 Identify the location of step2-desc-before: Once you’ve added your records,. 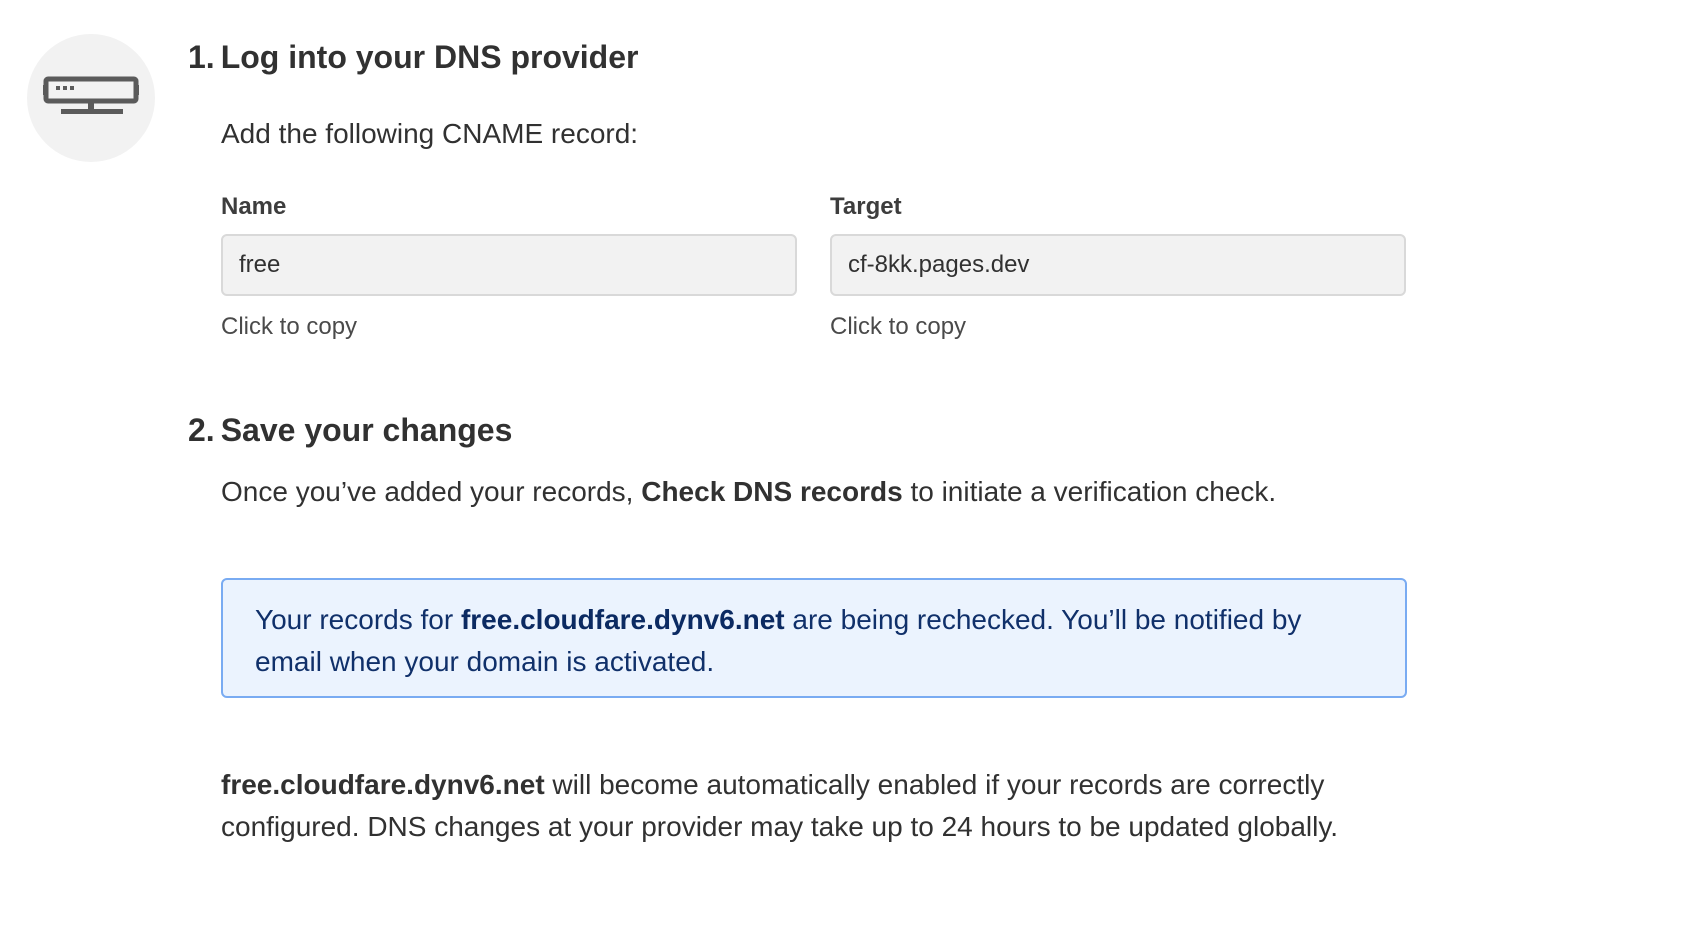
(431, 491).